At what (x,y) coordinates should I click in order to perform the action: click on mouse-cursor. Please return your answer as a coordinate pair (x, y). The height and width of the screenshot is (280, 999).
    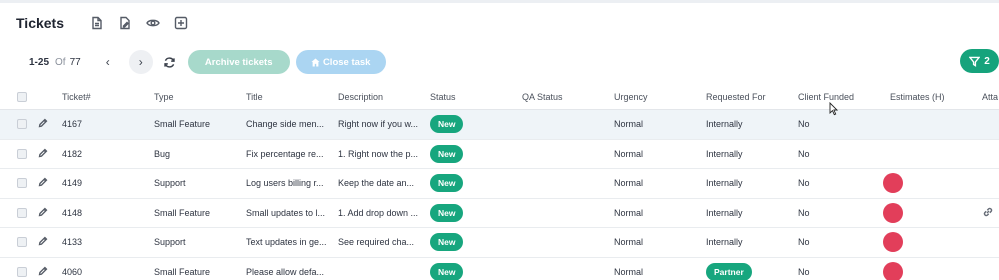
    Looking at the image, I should click on (834, 108).